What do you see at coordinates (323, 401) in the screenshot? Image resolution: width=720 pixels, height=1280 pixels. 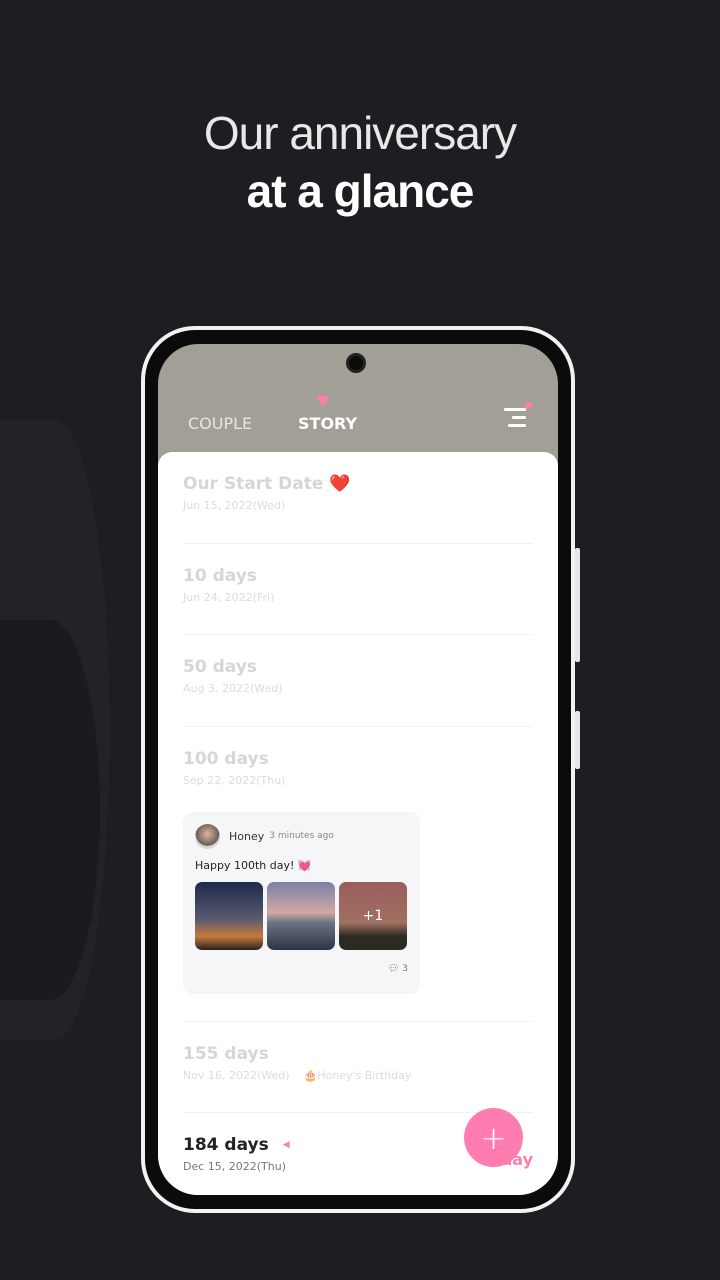 I see `heart-icon: ♥` at bounding box center [323, 401].